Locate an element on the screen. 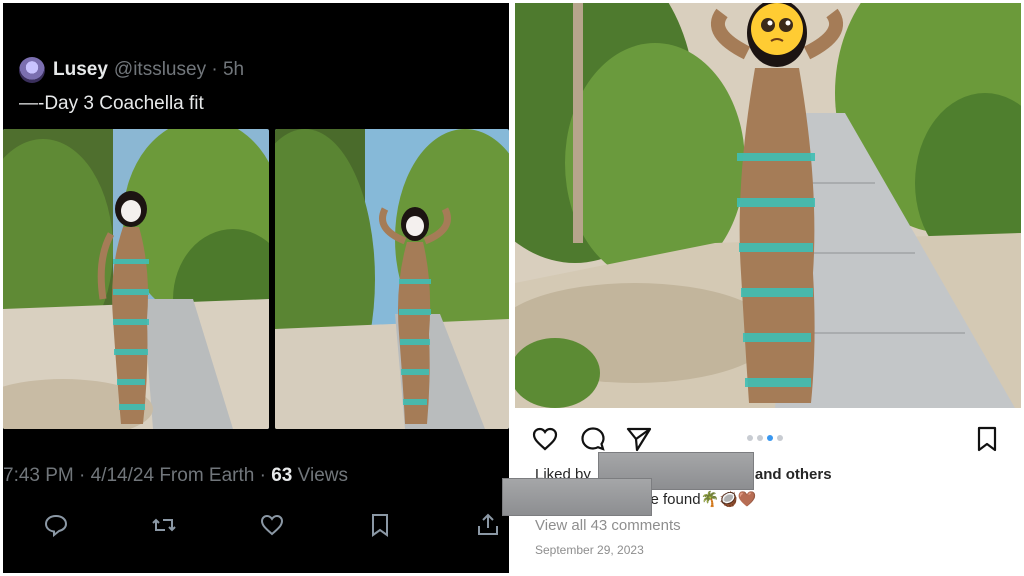 This screenshot has width=1024, height=576. like-icon is located at coordinates (272, 525).